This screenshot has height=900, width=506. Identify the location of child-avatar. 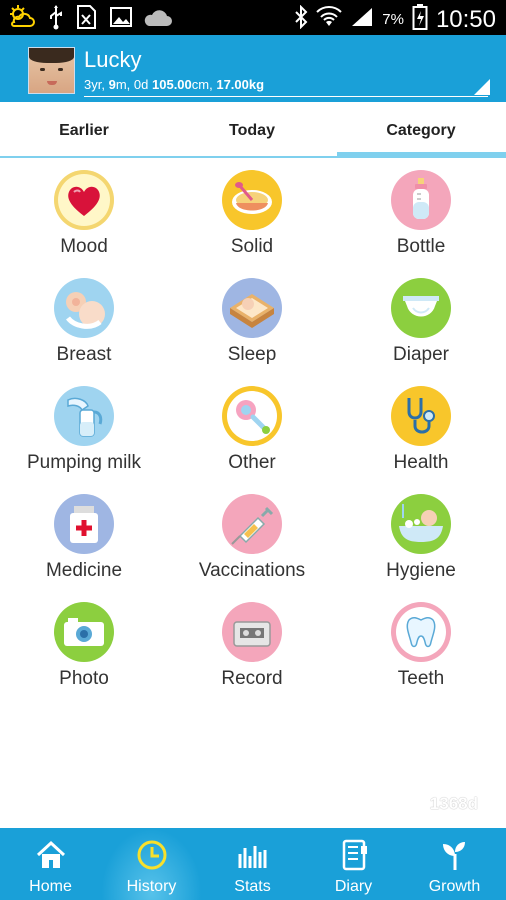
(51, 70).